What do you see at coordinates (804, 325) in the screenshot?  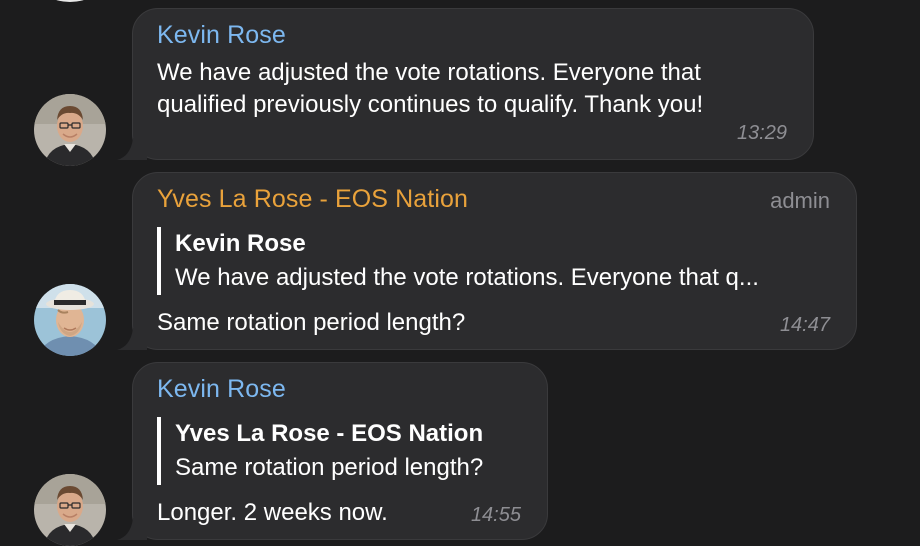 I see `message-time: 14:47` at bounding box center [804, 325].